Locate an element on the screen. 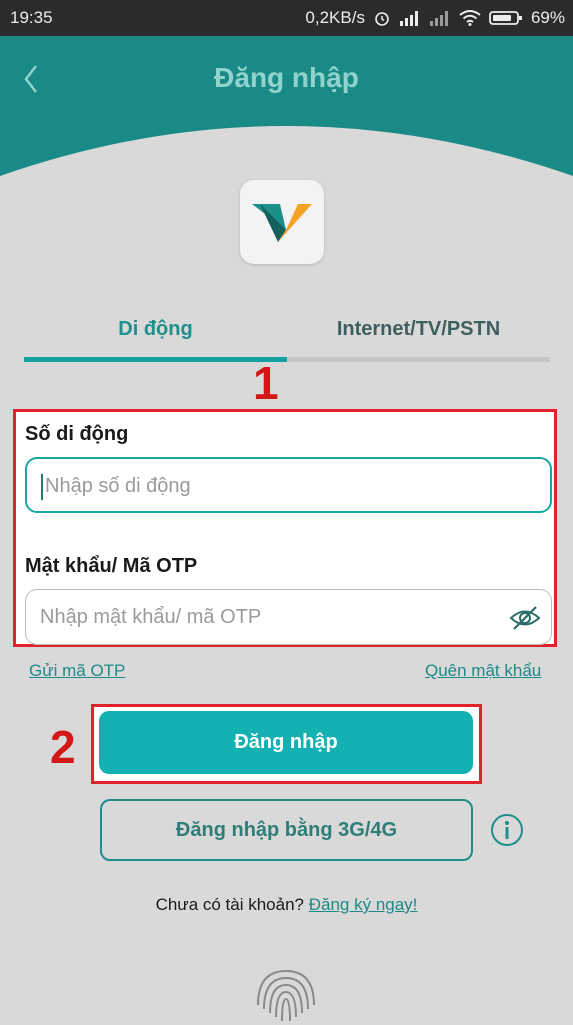  signal-icon is located at coordinates (408, 18).